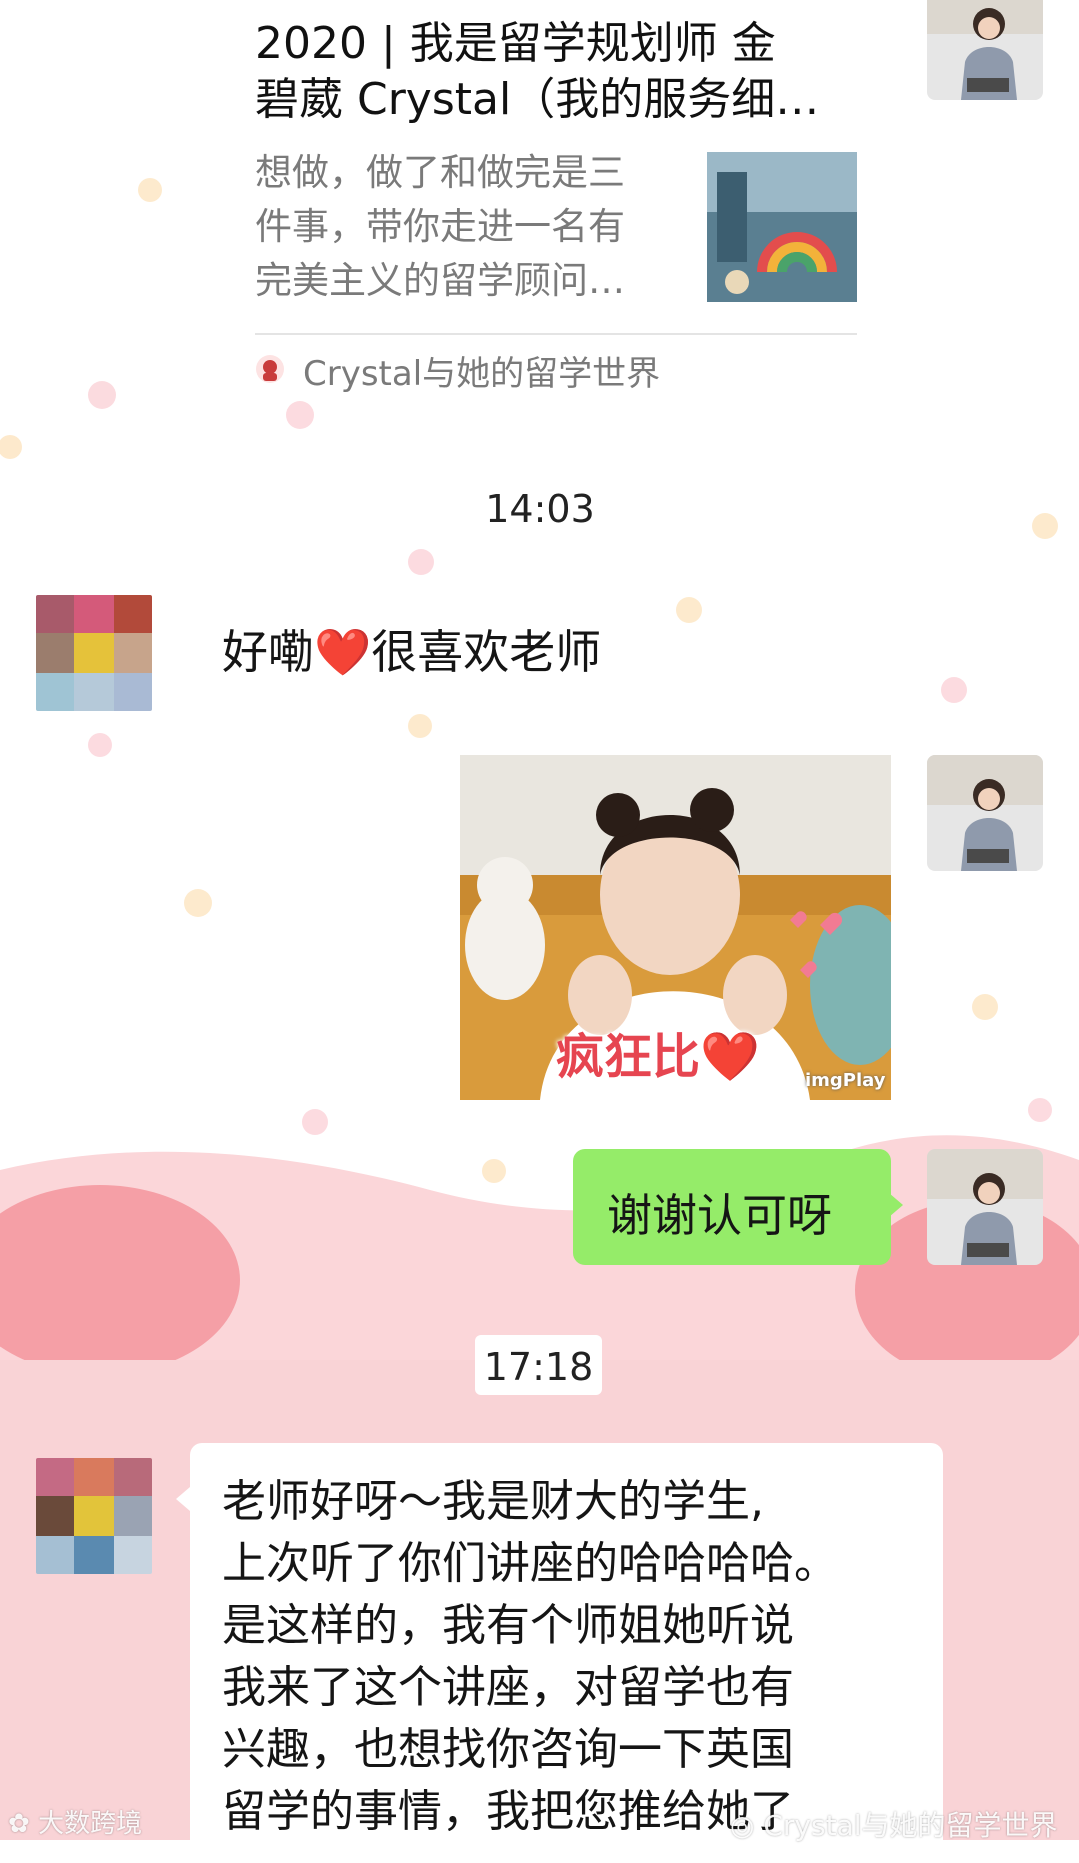  I want to click on received-message-text: 好嘞❤️很喜欢老师, so click(412, 652).